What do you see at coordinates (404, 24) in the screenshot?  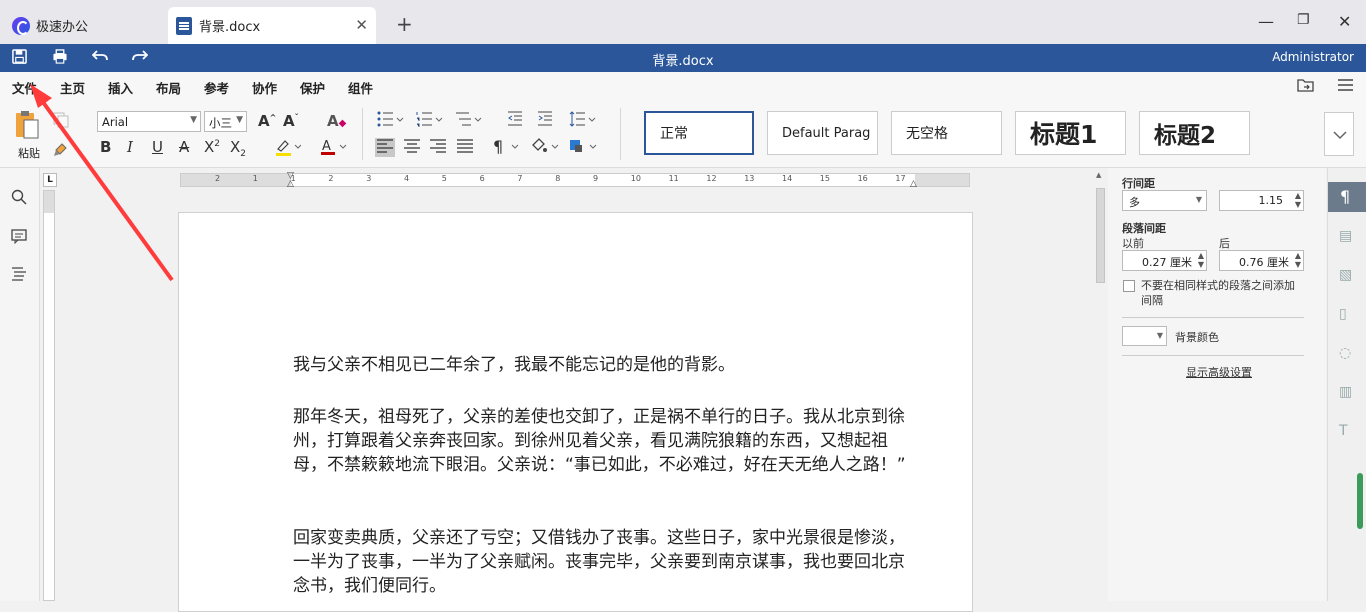 I see `new-tab-button: +` at bounding box center [404, 24].